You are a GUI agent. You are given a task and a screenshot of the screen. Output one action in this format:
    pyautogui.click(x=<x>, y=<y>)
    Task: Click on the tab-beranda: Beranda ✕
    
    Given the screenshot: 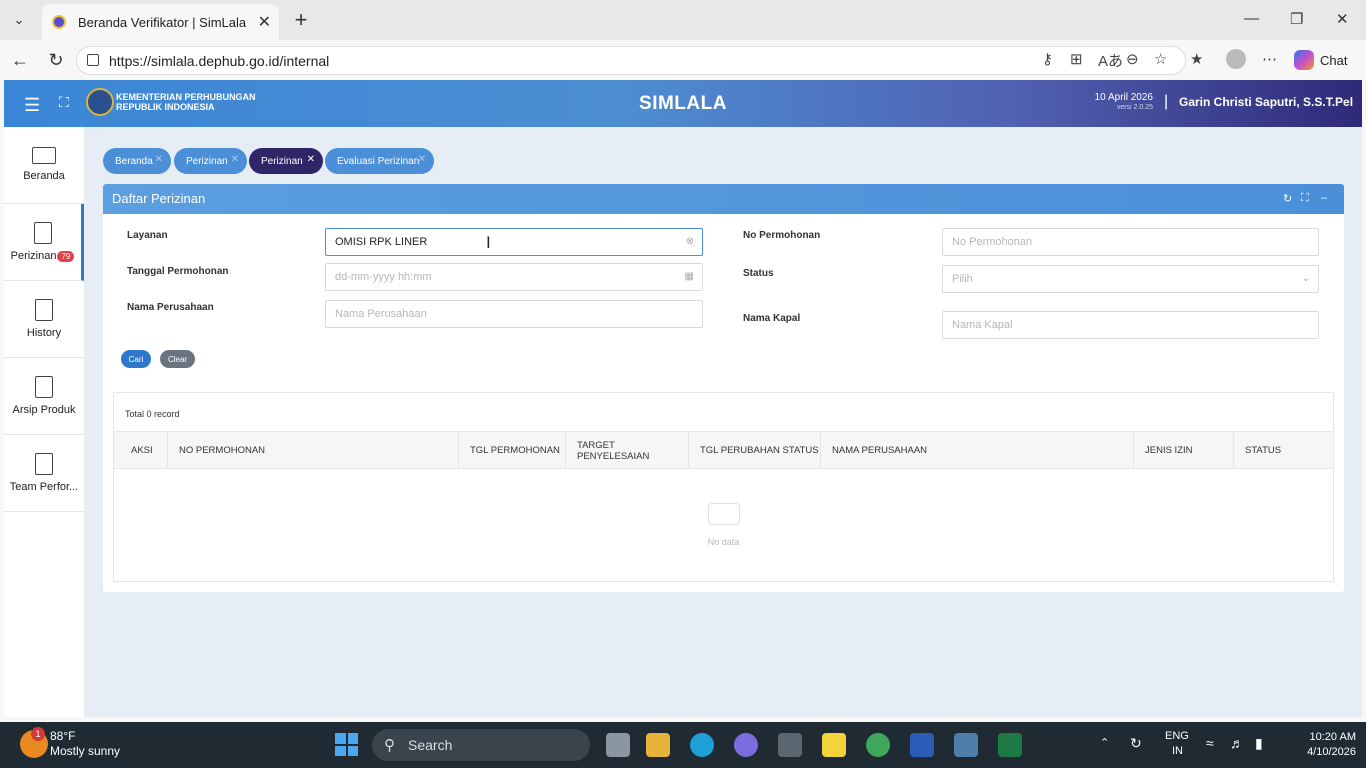 What is the action you would take?
    pyautogui.click(x=137, y=161)
    